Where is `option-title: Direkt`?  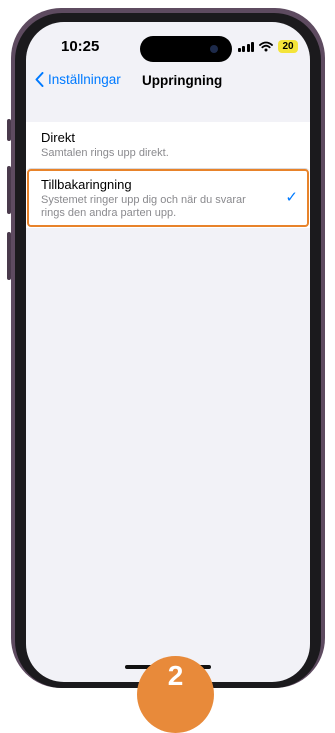 option-title: Direkt is located at coordinates (58, 137).